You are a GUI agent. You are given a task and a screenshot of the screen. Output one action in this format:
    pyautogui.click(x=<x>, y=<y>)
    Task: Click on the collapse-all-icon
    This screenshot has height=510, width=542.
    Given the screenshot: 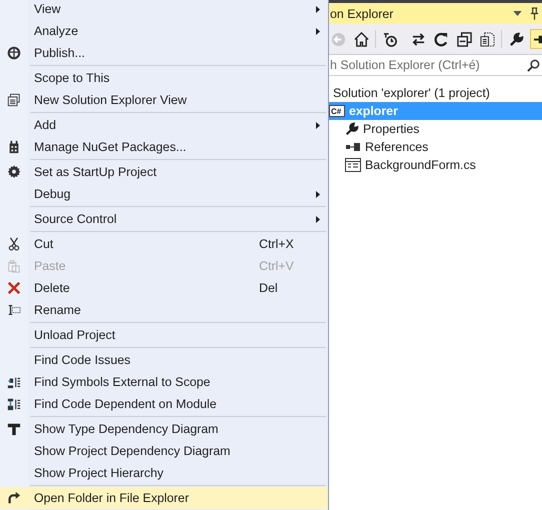 What is the action you would take?
    pyautogui.click(x=464, y=39)
    